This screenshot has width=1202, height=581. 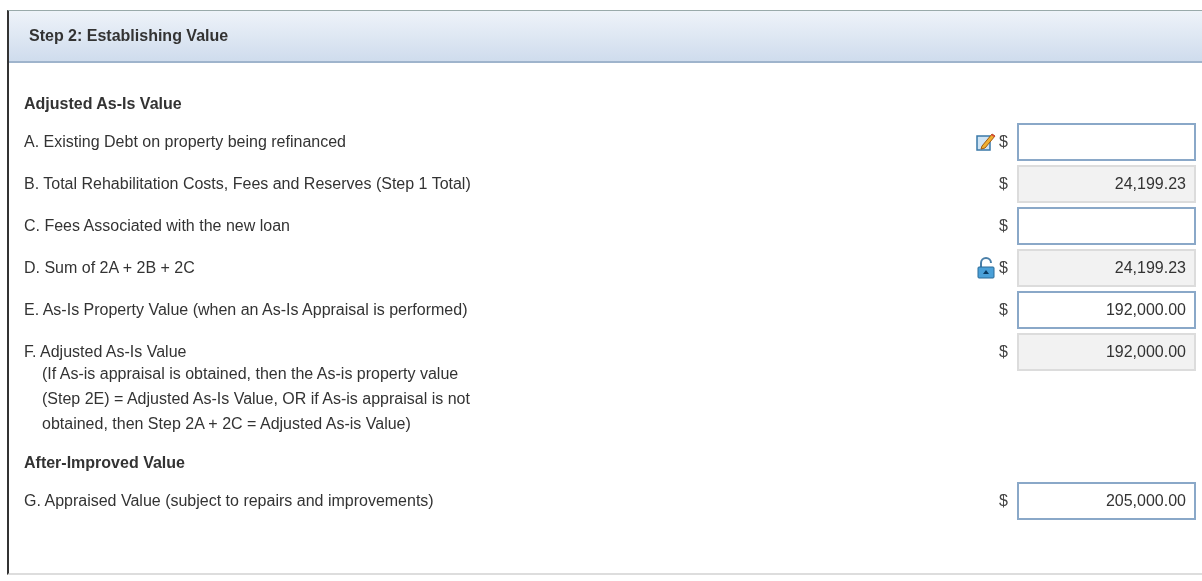 I want to click on field-label: A. Existing Debt on property being refinanced, so click(x=185, y=142).